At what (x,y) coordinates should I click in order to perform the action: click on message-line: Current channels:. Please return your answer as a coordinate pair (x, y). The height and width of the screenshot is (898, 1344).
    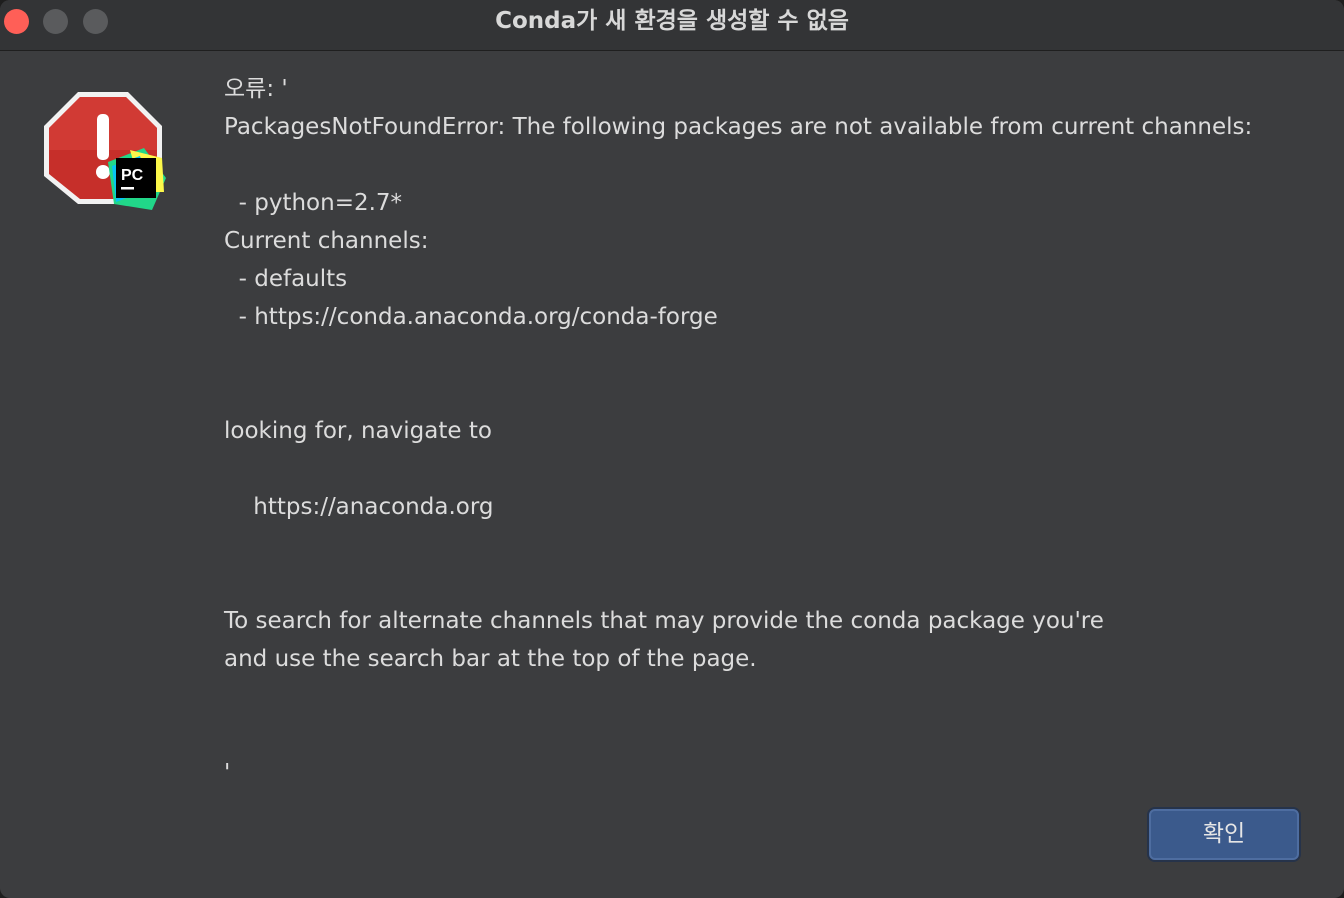
    Looking at the image, I should click on (326, 241).